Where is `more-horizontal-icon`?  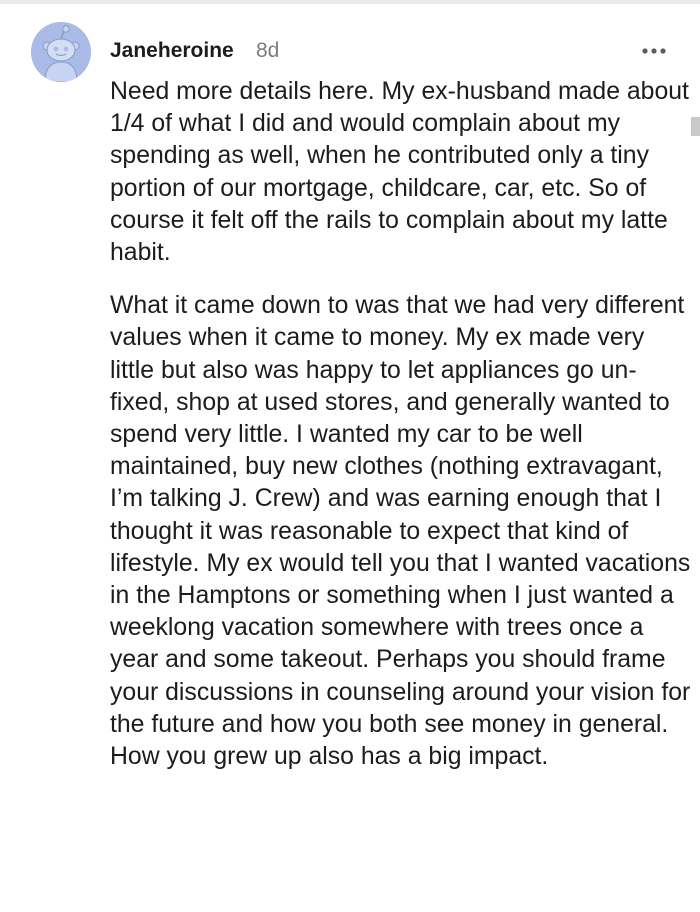
more-horizontal-icon is located at coordinates (654, 51).